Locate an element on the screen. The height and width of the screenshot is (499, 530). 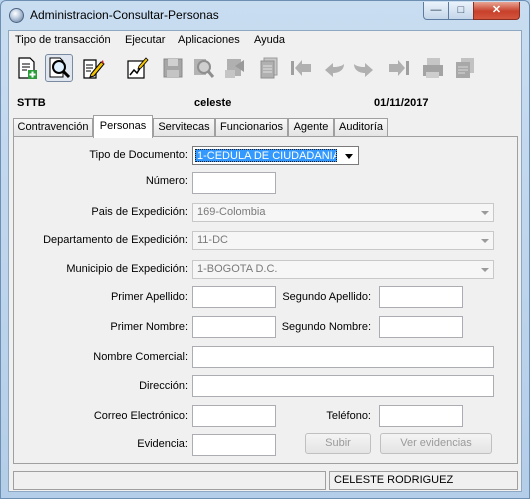
minimize-button: — is located at coordinates (436, 11).